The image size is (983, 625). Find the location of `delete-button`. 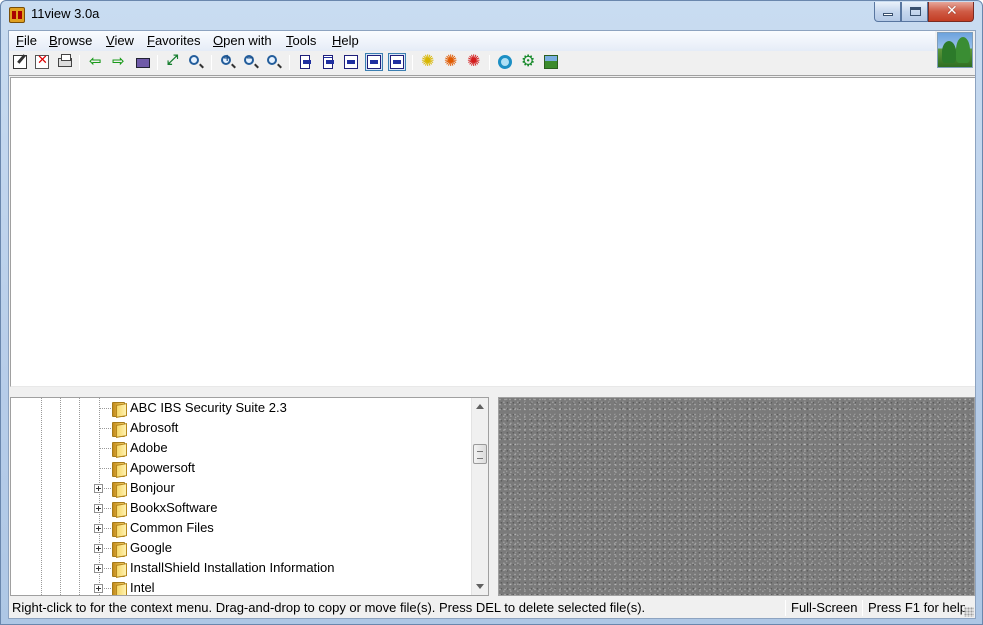

delete-button is located at coordinates (42, 62).